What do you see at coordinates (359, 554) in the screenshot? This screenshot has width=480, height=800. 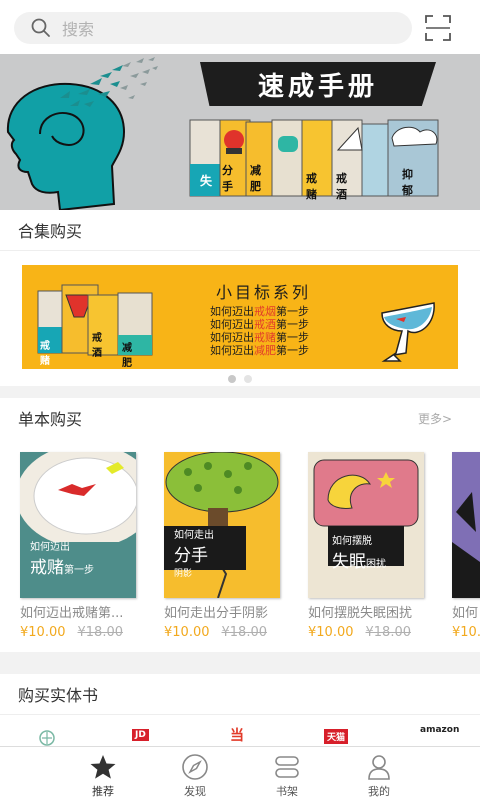 I see `cover-text: 如何摆脱 失眠困扰` at bounding box center [359, 554].